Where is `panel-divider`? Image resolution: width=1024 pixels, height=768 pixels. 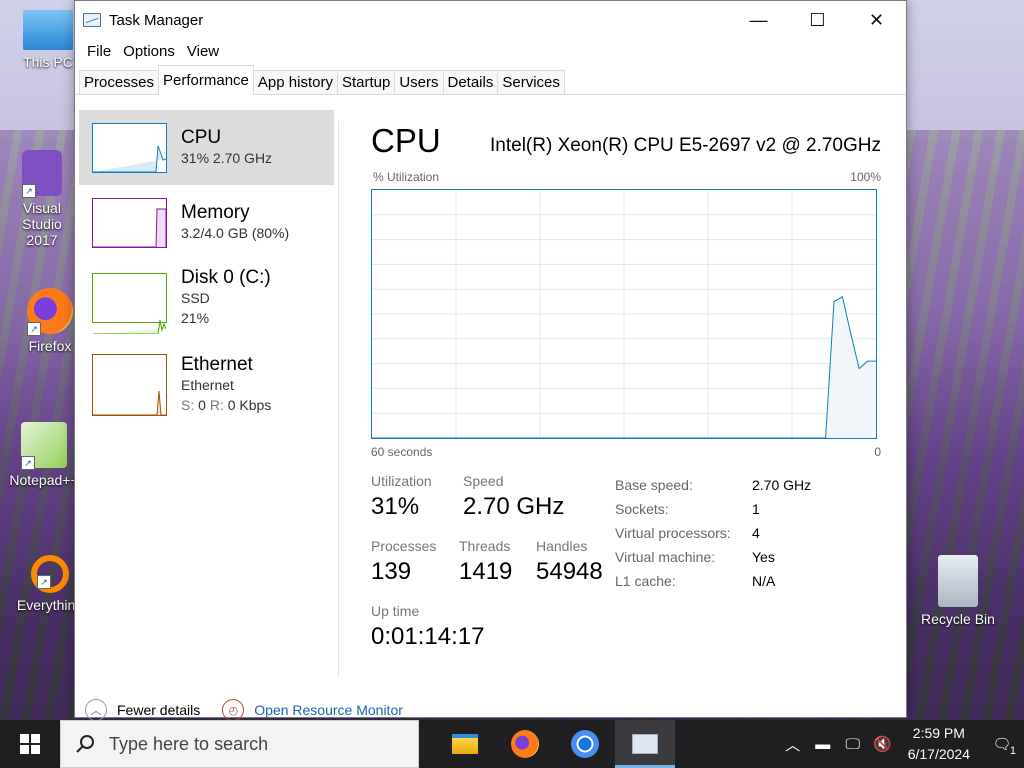 panel-divider is located at coordinates (338, 398).